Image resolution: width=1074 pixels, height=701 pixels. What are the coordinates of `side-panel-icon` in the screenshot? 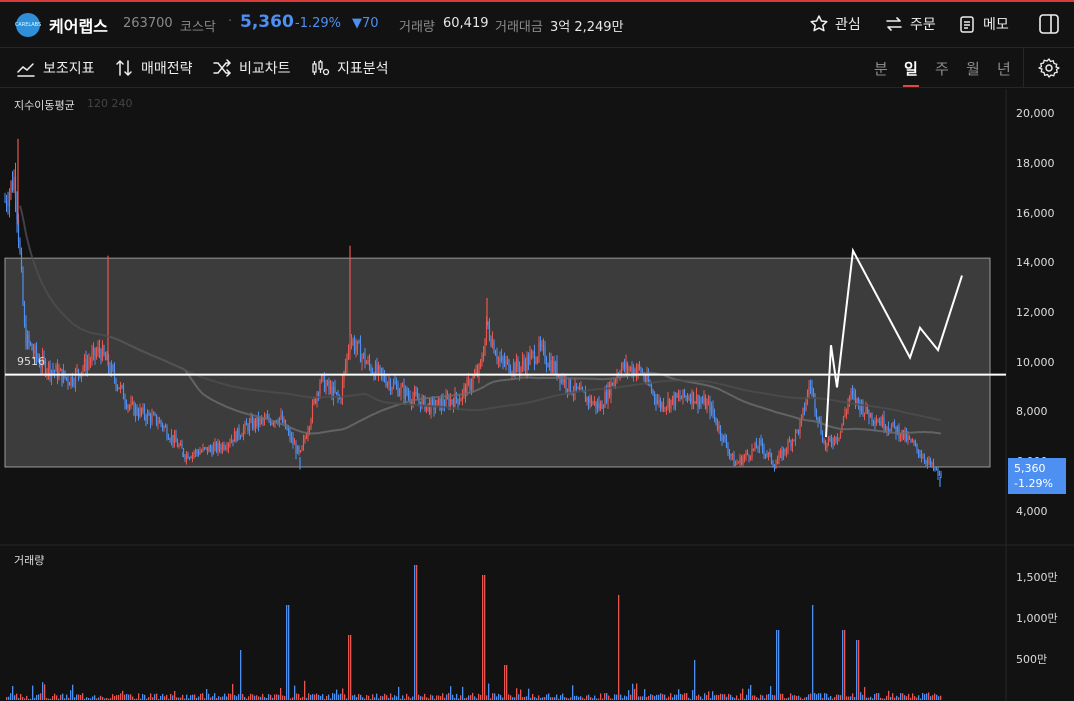 It's located at (1049, 24).